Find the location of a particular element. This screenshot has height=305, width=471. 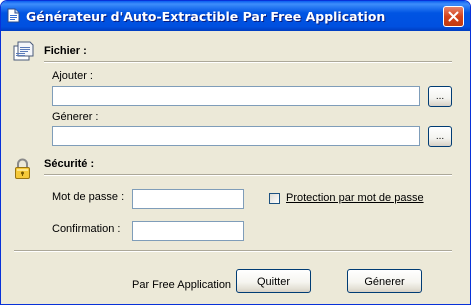

protection-label: Protection par mot de passe is located at coordinates (355, 198).